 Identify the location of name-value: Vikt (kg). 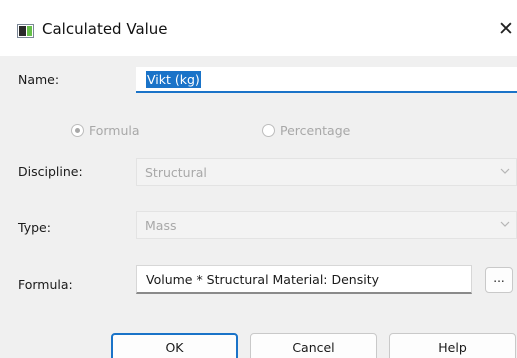
(173, 79).